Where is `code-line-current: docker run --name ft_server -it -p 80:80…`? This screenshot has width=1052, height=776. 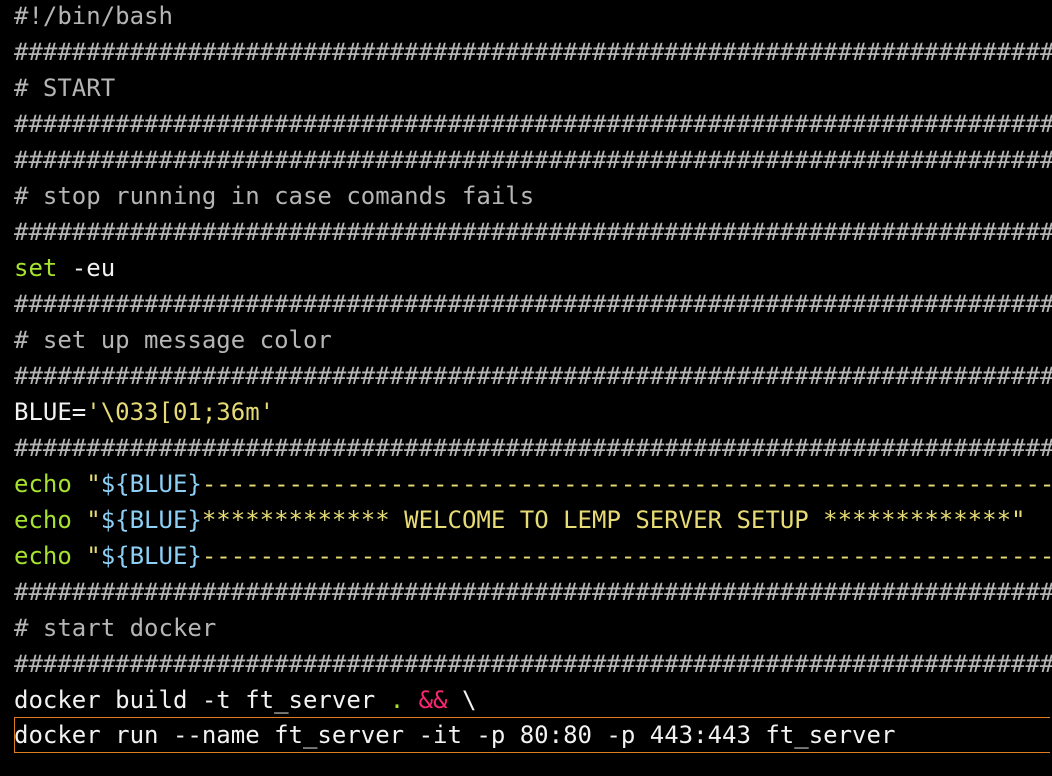
code-line-current: docker run --name ft_server -it -p 80:80… is located at coordinates (533, 735).